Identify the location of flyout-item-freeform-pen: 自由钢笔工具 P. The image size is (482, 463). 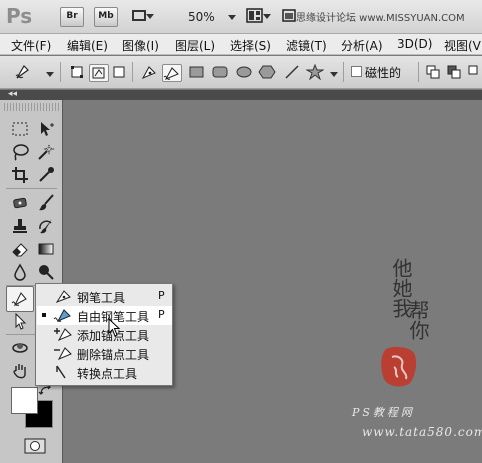
(104, 315).